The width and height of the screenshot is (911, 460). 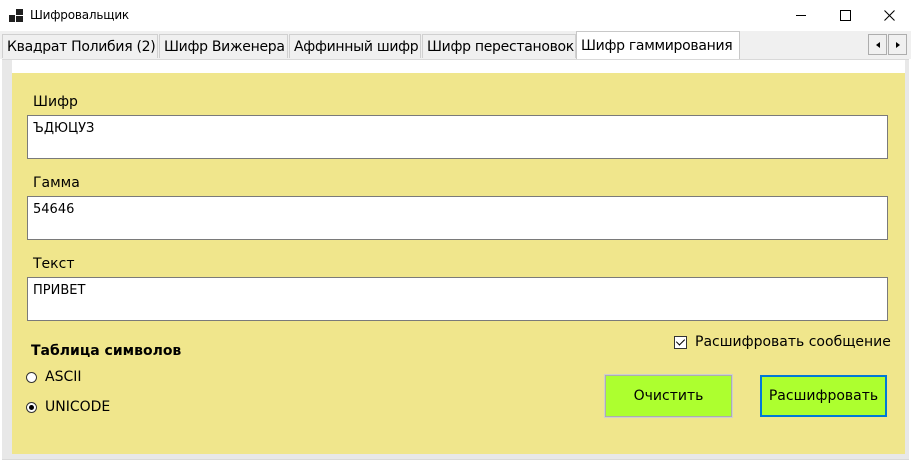 I want to click on tab-transposition: Шифр перестановок, so click(x=499, y=46).